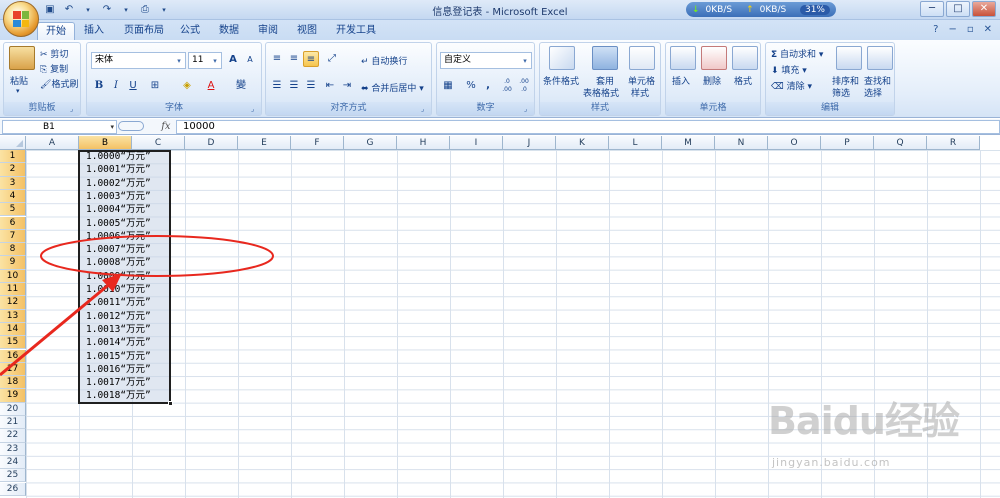 Image resolution: width=1000 pixels, height=498 pixels. I want to click on row-header-10: 10, so click(13, 276).